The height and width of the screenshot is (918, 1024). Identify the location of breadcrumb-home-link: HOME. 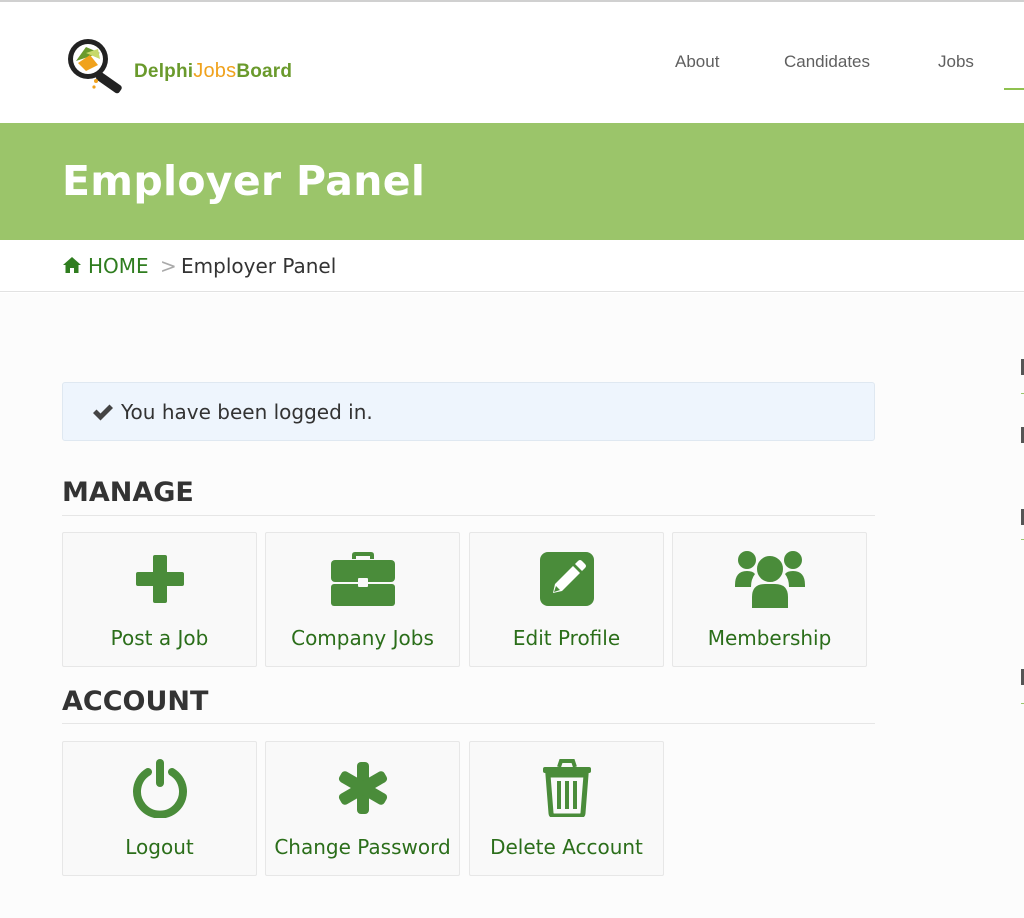
(118, 266).